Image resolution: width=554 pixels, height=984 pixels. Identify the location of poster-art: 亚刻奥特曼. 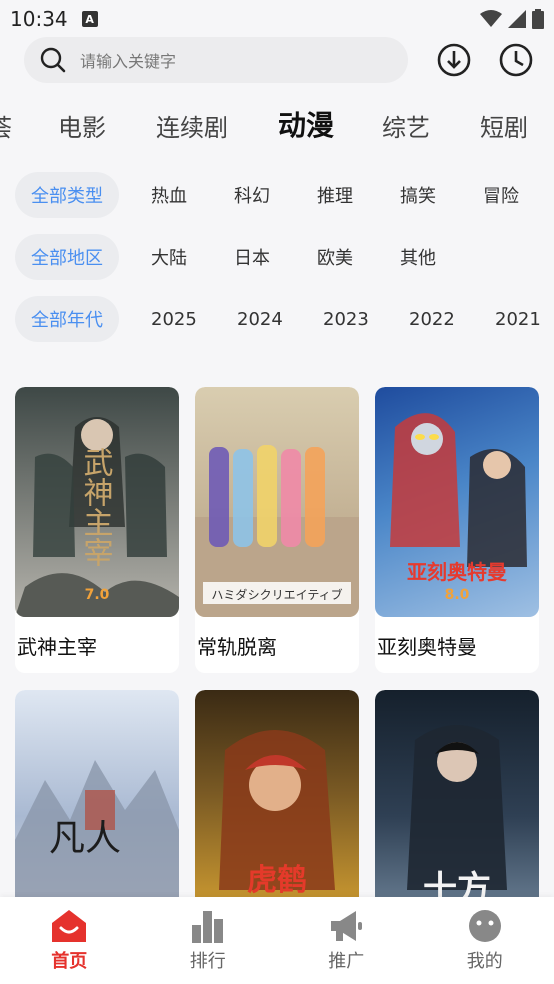
(458, 498).